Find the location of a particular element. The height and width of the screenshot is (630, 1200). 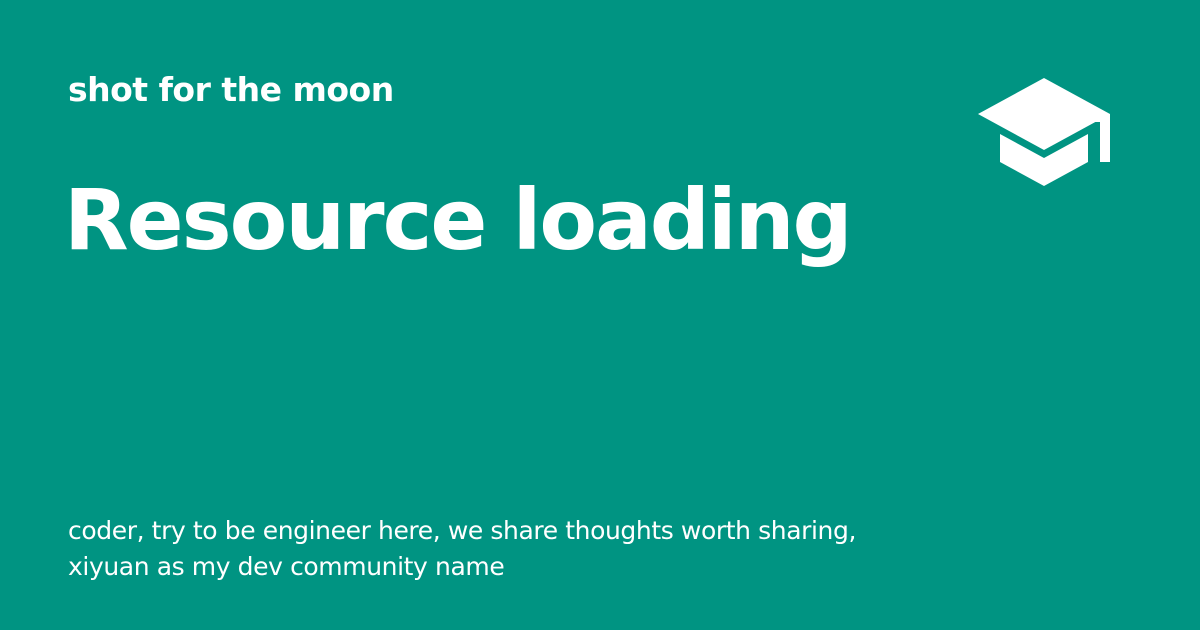

graduation-cap-icon is located at coordinates (1044, 132).